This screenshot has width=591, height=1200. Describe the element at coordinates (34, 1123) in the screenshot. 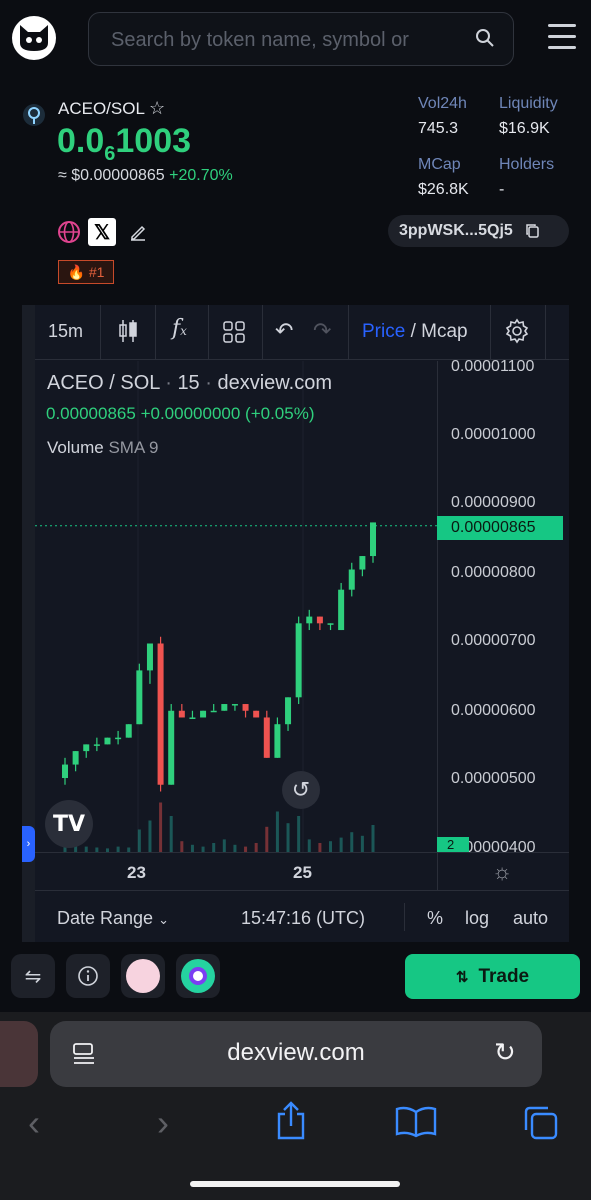

I see `back-icon: ‹` at that location.